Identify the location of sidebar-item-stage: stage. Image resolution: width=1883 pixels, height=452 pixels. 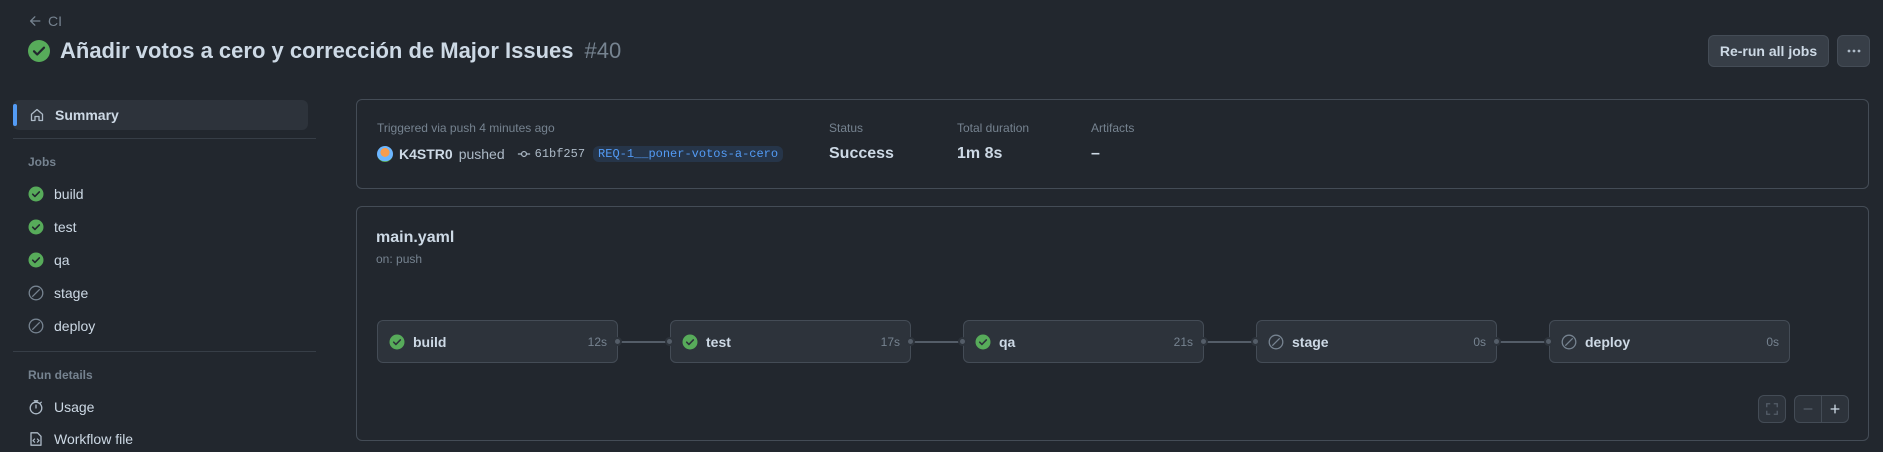
(58, 293).